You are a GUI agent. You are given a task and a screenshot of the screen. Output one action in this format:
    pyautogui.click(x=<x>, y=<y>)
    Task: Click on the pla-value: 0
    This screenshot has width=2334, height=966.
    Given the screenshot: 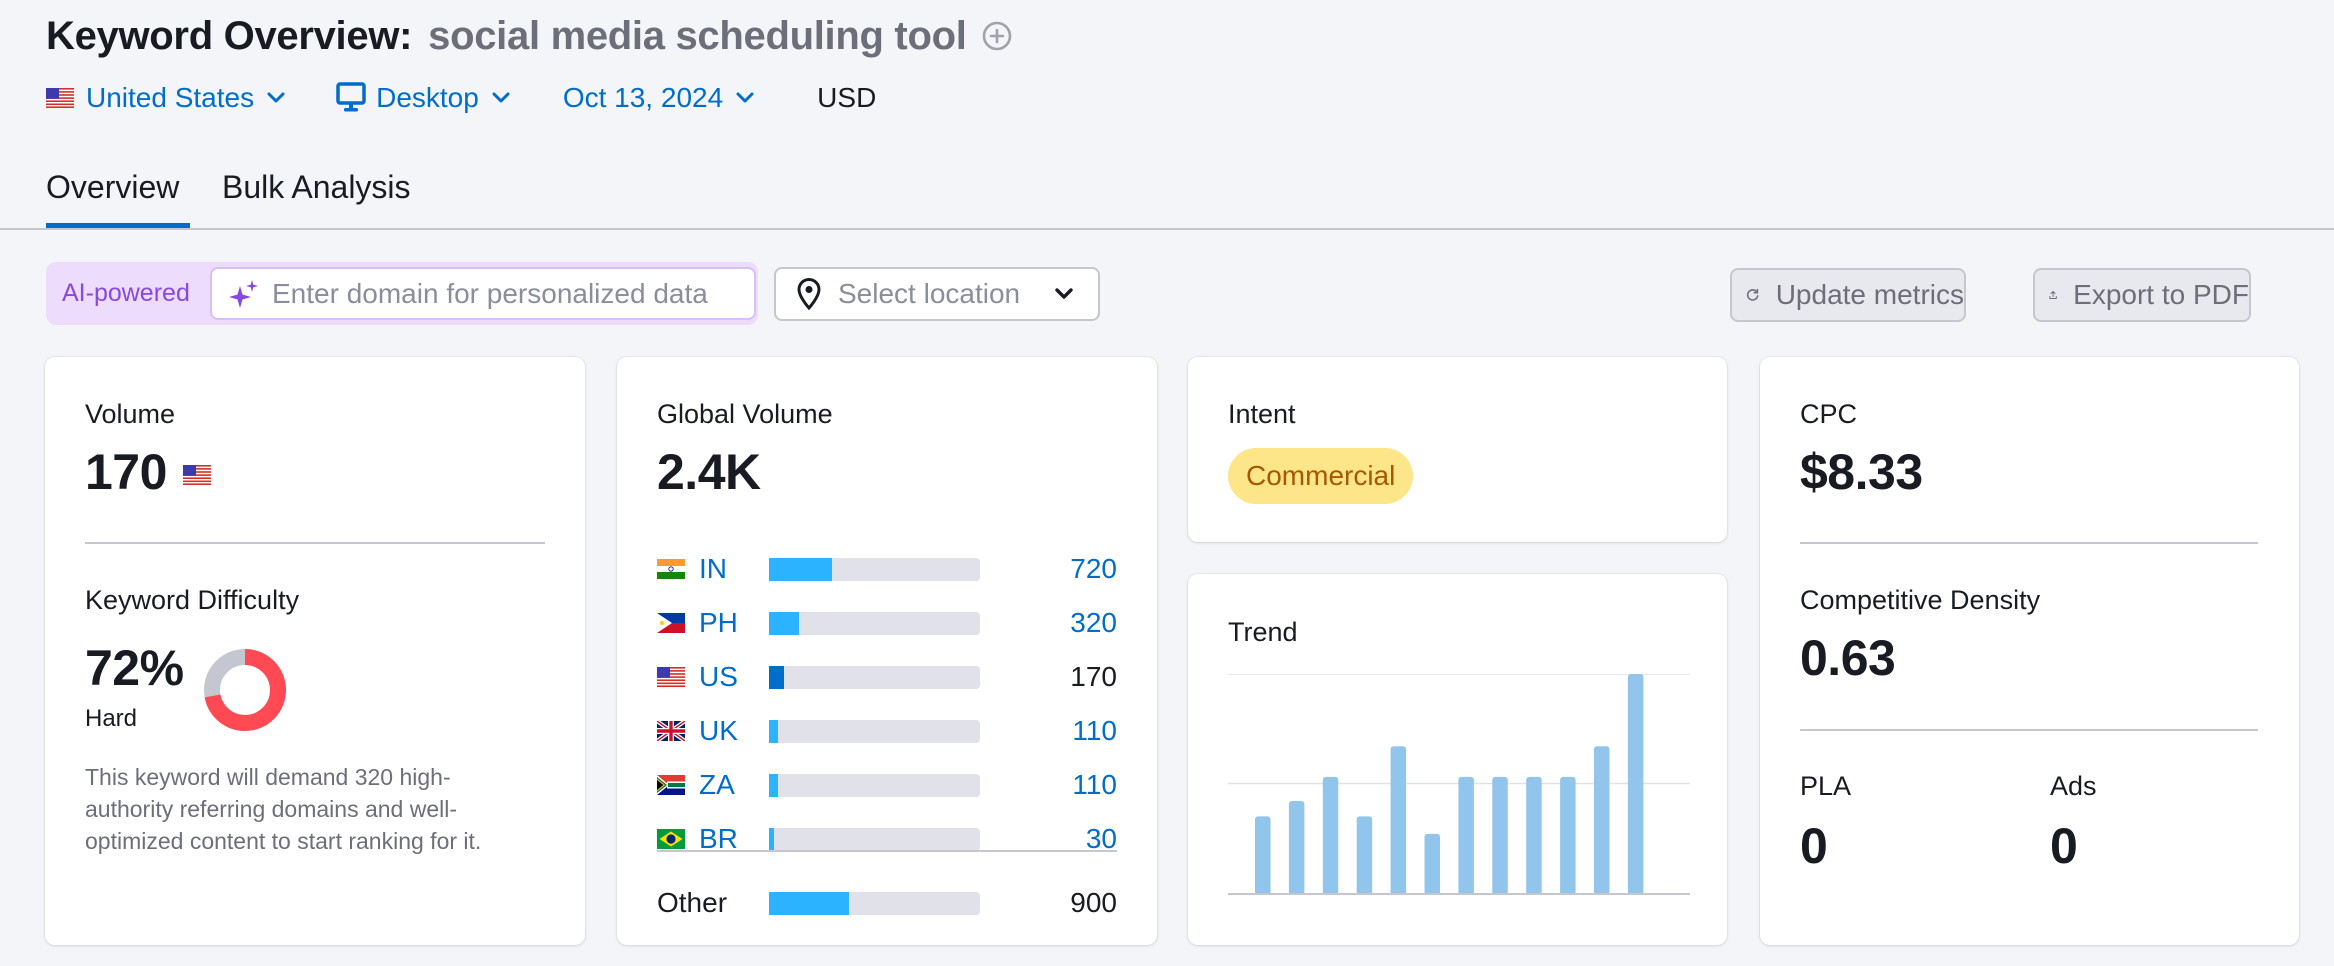 What is the action you would take?
    pyautogui.click(x=1814, y=846)
    